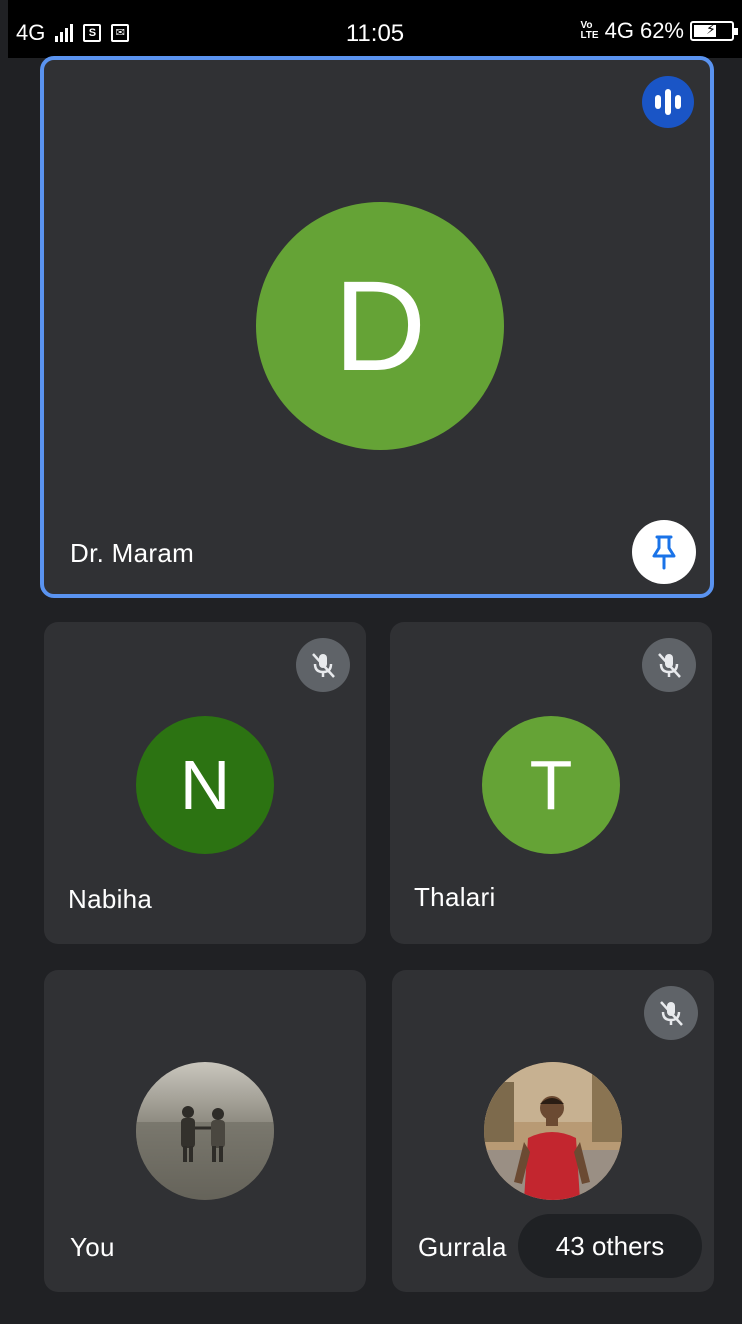 The image size is (742, 1324). I want to click on audio-wave-icon, so click(668, 102).